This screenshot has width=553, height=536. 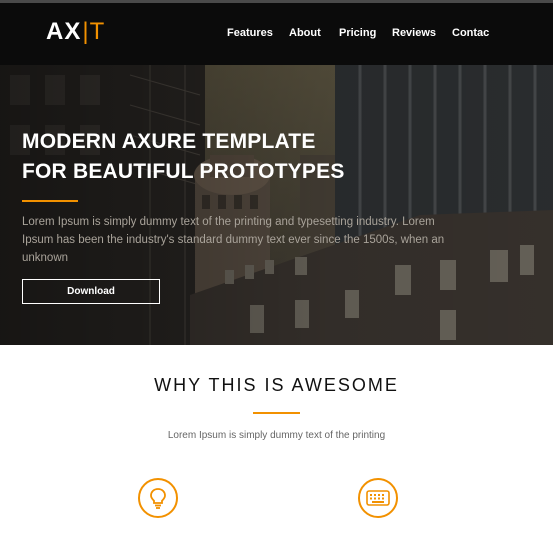 I want to click on hero-accent-rule, so click(x=50, y=201).